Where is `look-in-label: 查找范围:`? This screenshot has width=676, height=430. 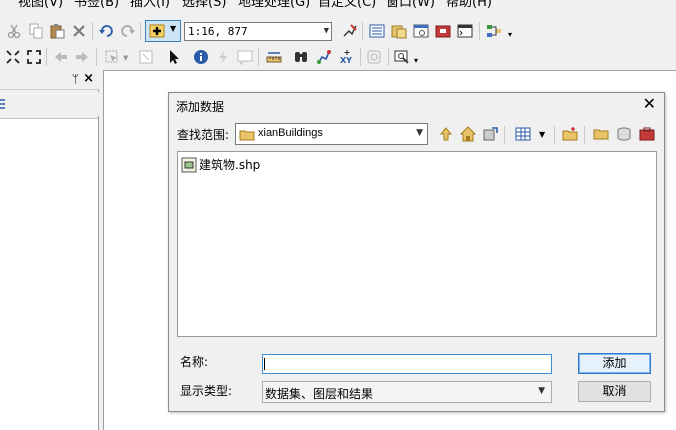
look-in-label: 查找范围: is located at coordinates (203, 135).